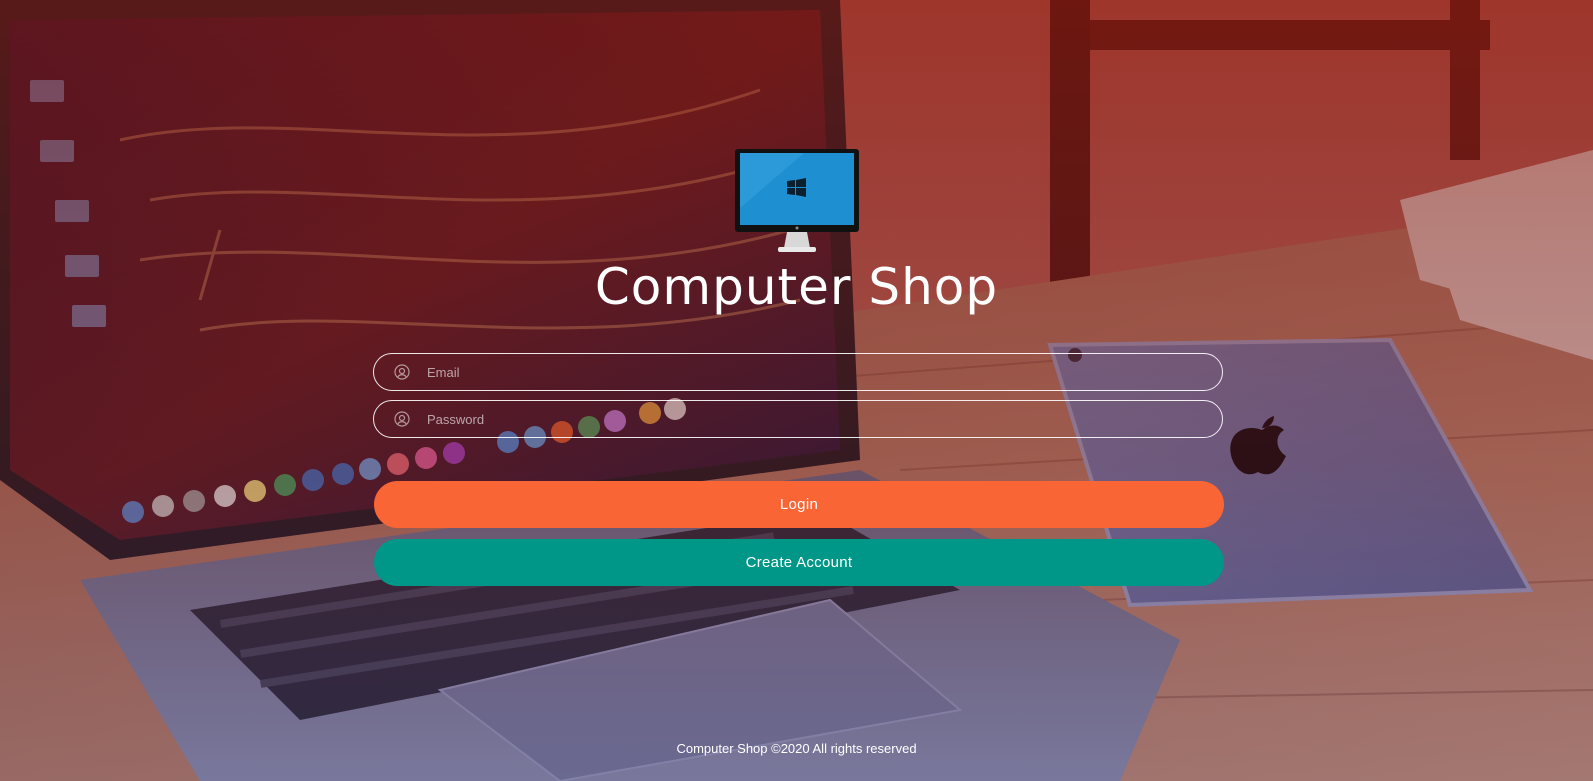 Image resolution: width=1593 pixels, height=781 pixels. I want to click on password-field-wrapper, so click(798, 419).